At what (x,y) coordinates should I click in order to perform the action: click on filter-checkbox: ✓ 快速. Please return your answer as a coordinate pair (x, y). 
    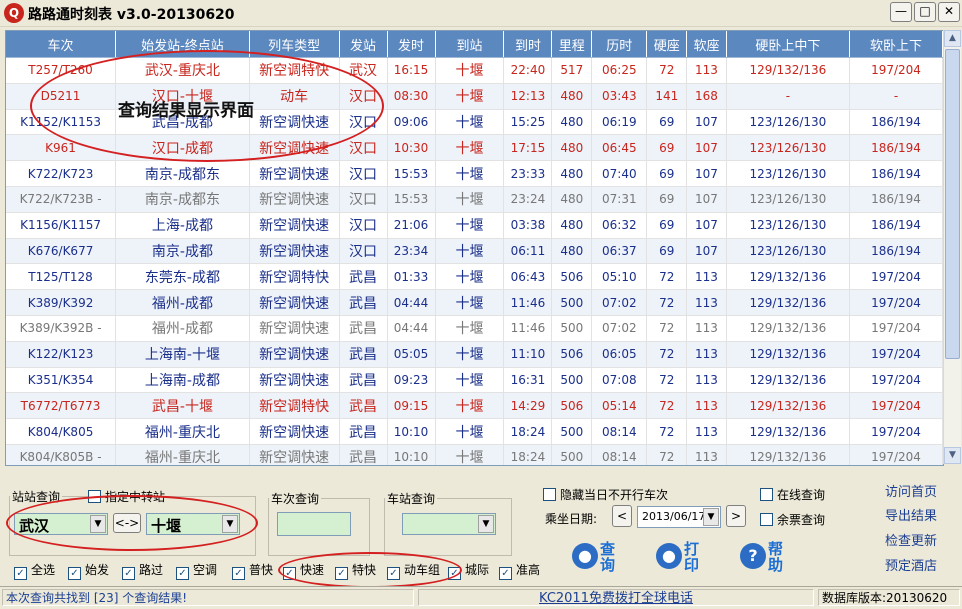
    Looking at the image, I should click on (303, 570).